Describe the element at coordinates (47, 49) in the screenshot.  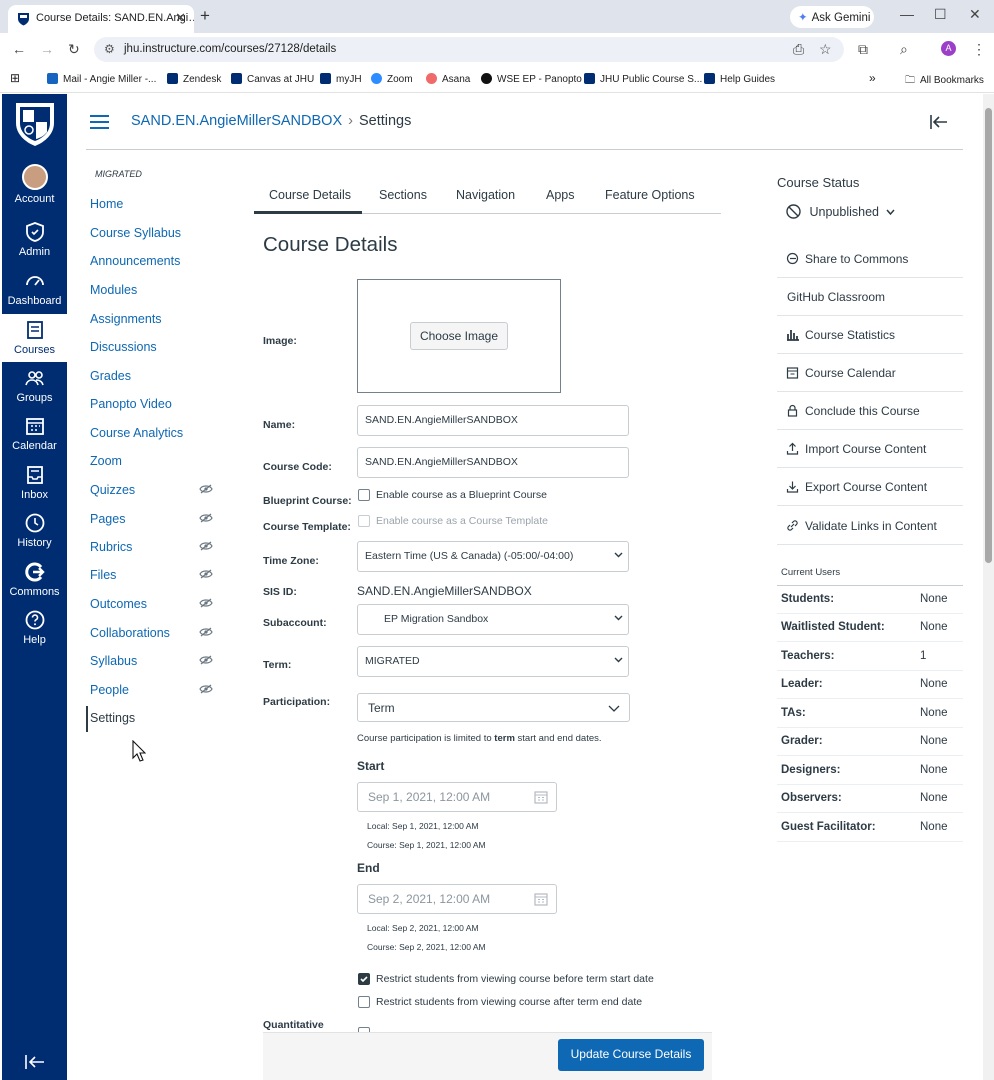
I see `forward-icon: →` at that location.